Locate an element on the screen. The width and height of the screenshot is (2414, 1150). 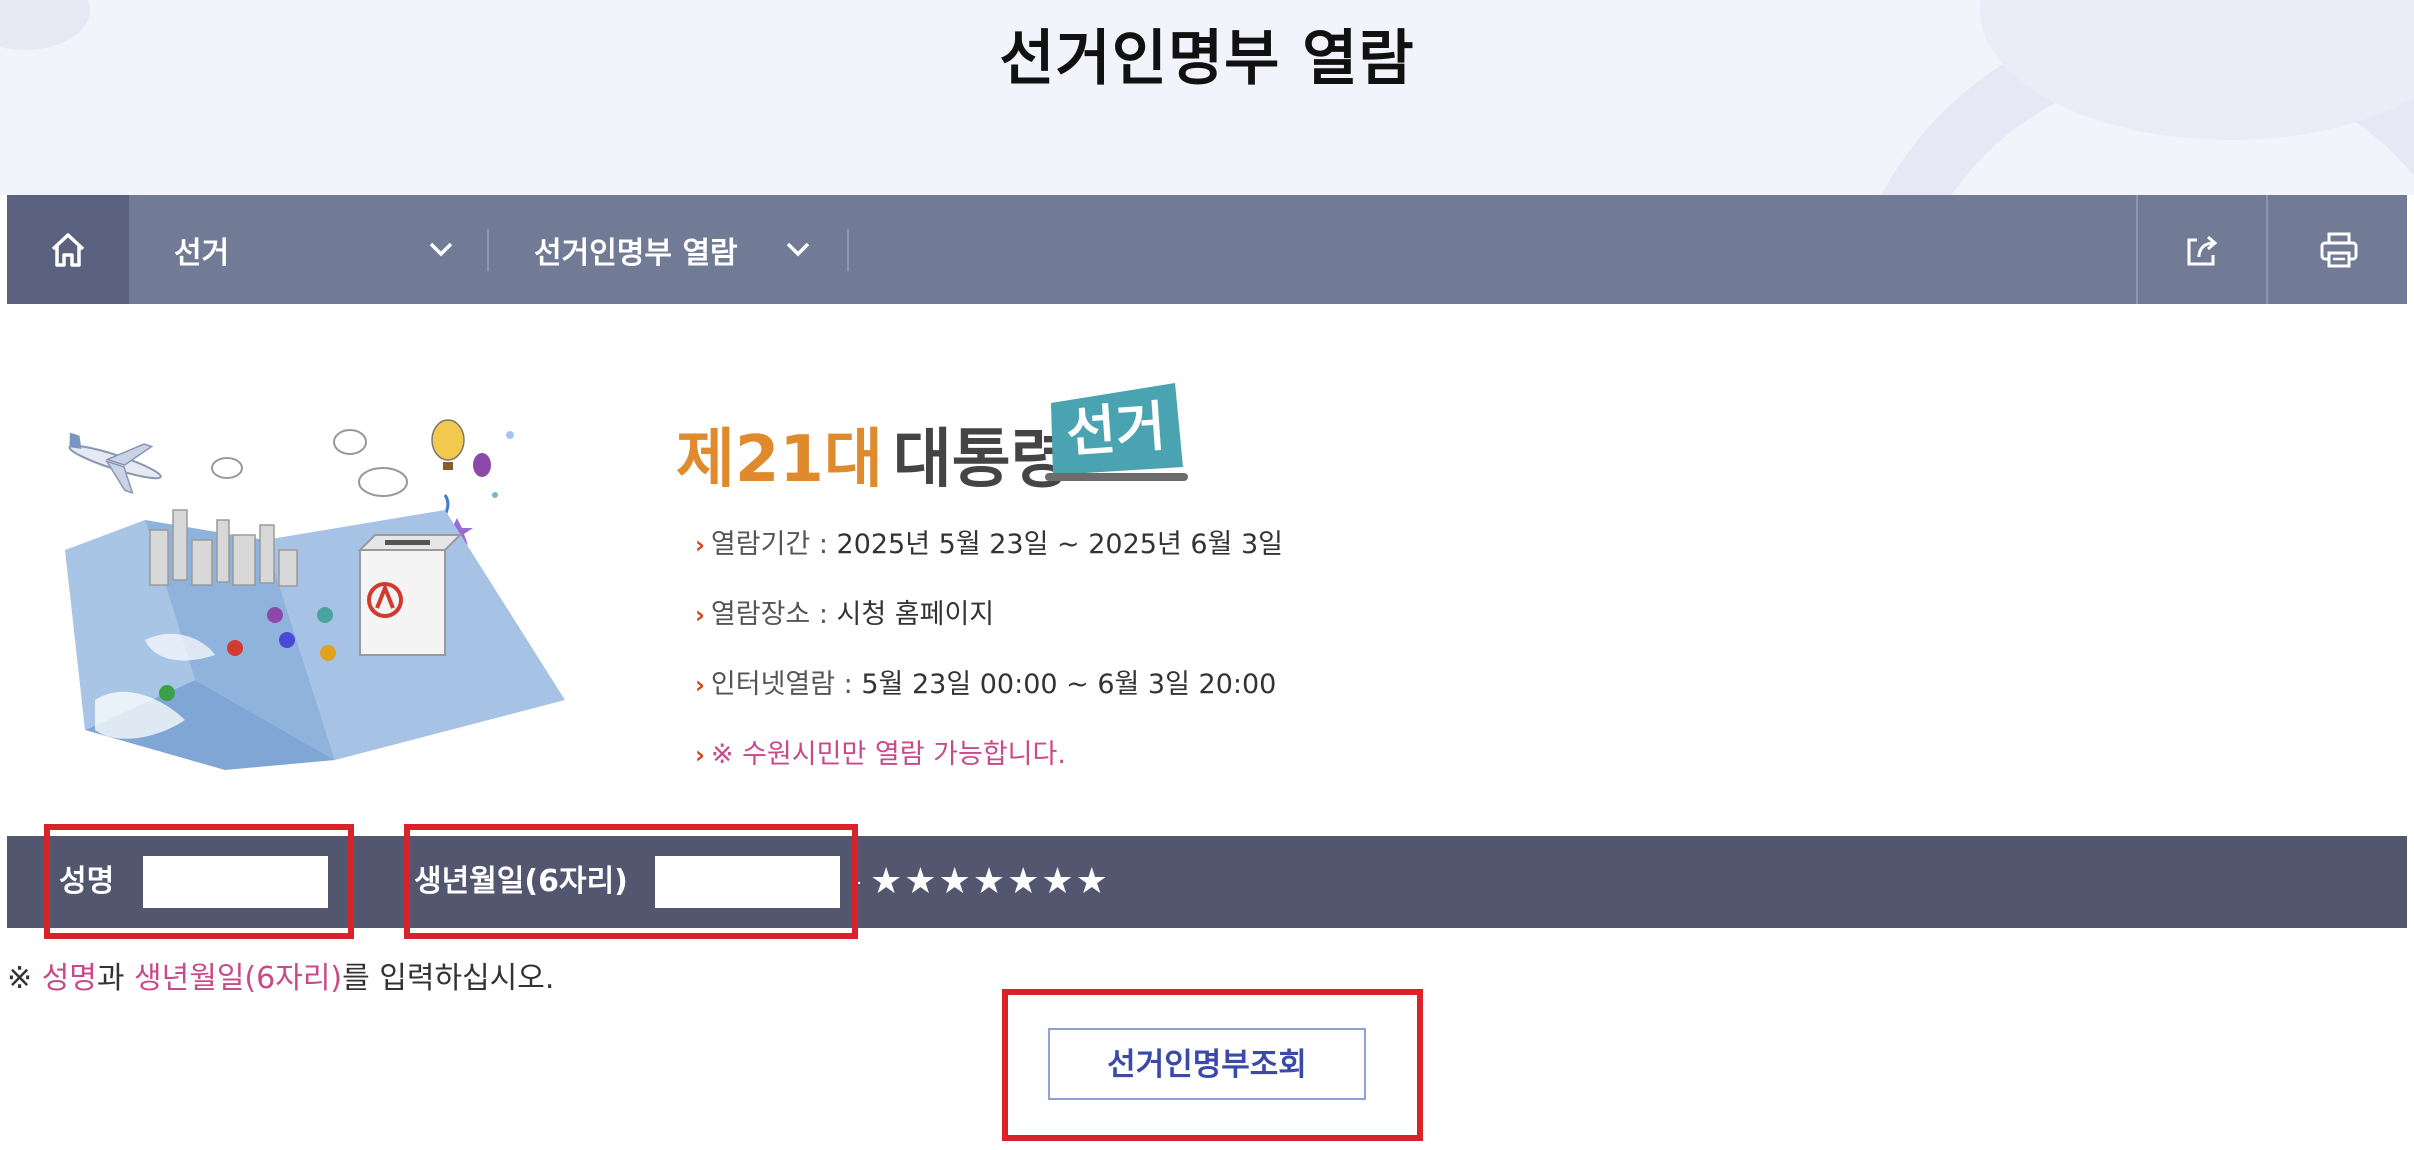
info-label: 열람기간 : is located at coordinates (773, 544).